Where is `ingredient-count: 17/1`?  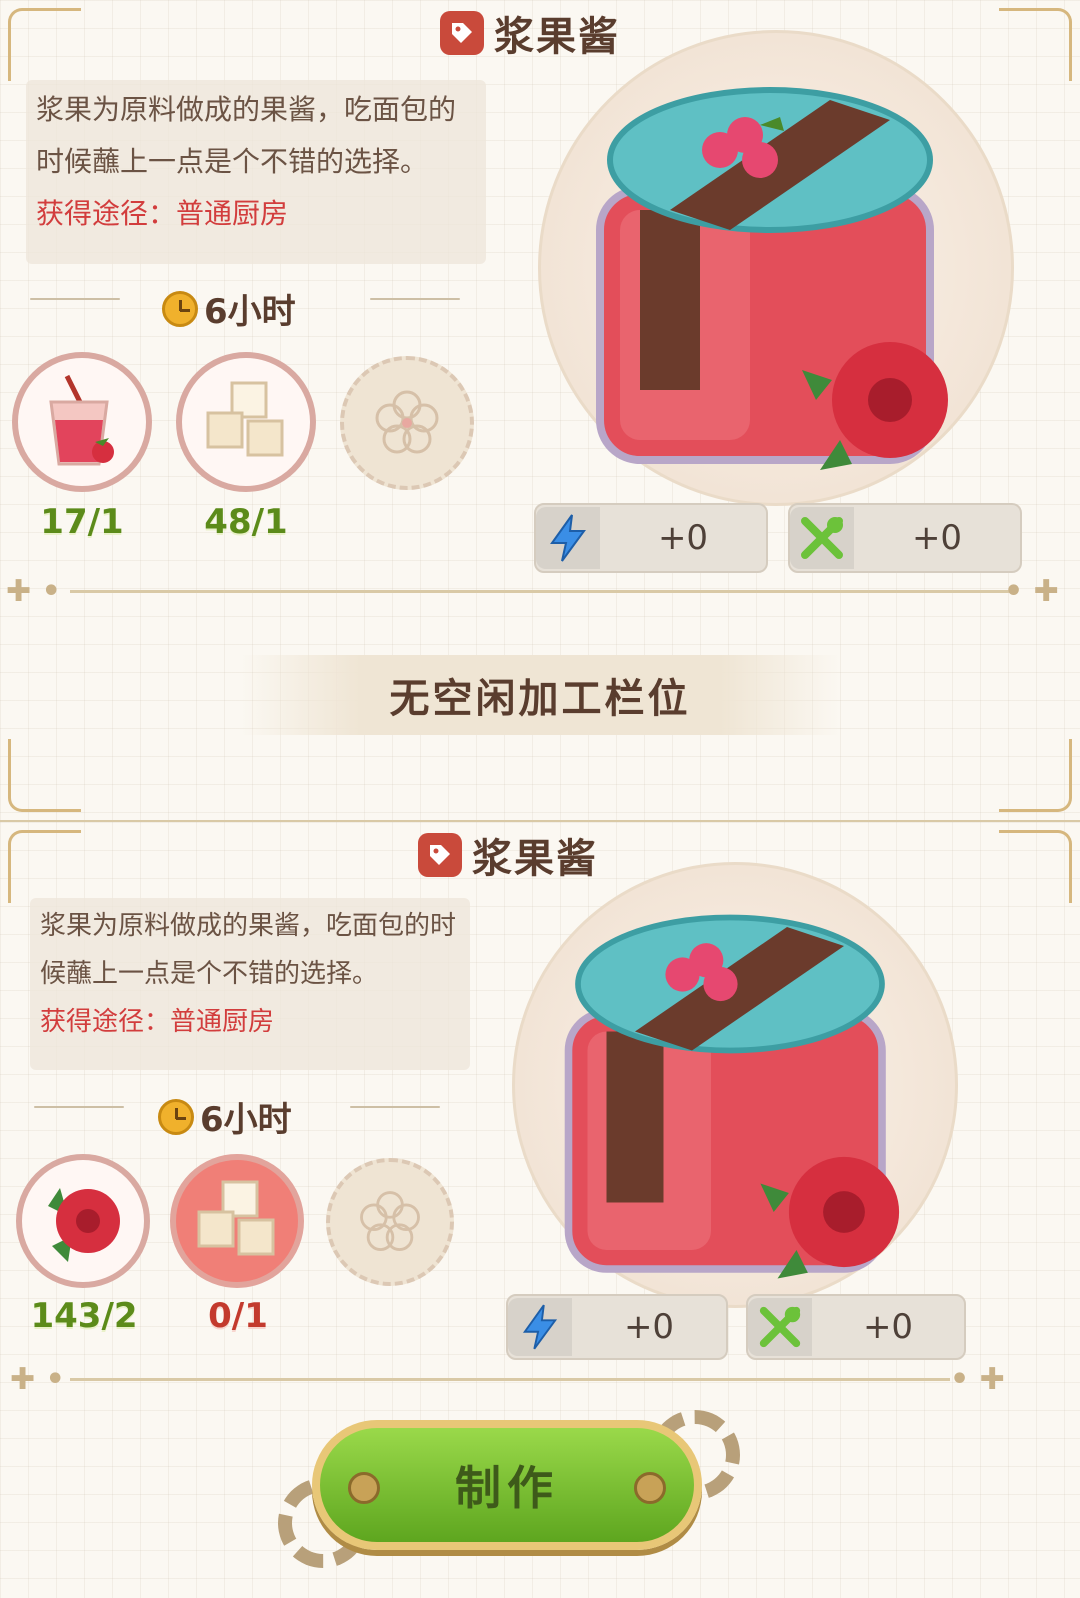 ingredient-count: 17/1 is located at coordinates (82, 522).